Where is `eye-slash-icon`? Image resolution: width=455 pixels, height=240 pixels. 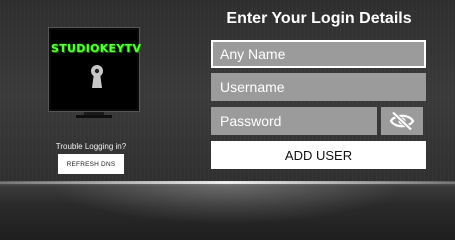 eye-slash-icon is located at coordinates (402, 121).